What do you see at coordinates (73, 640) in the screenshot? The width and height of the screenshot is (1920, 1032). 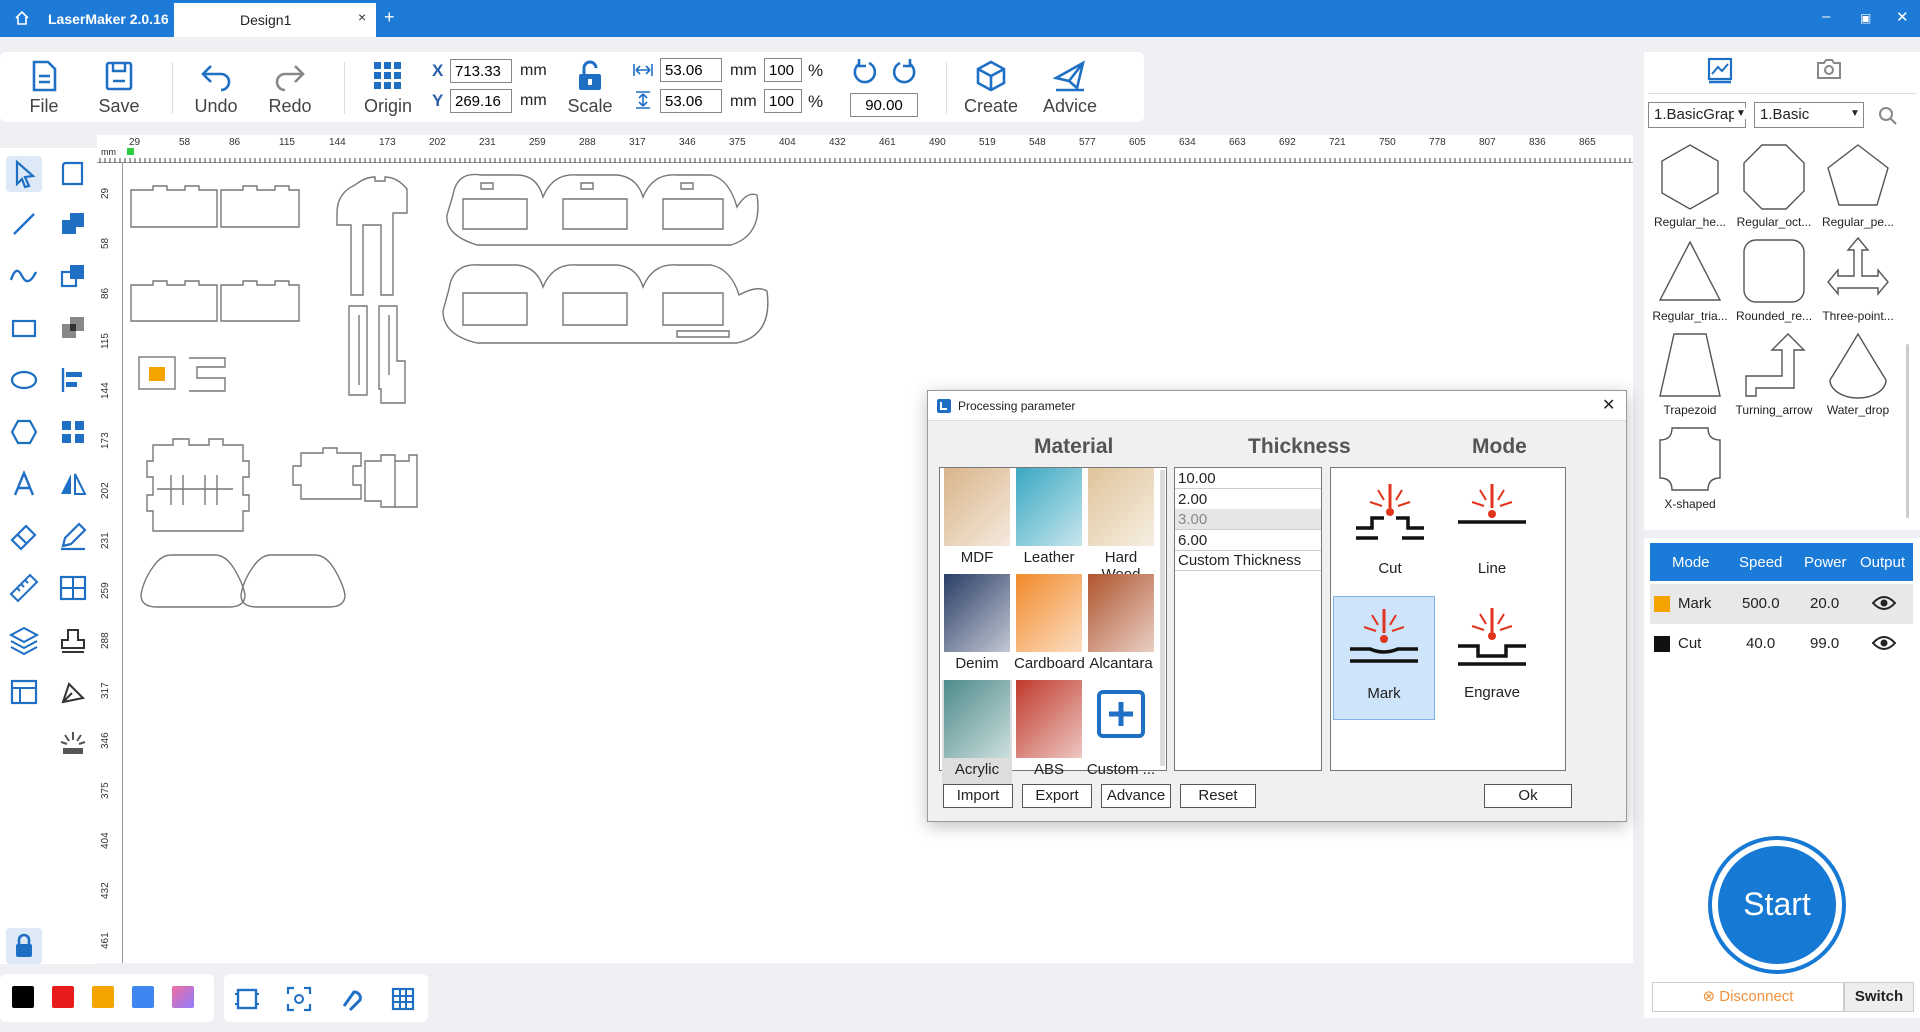 I see `stamp-tool` at bounding box center [73, 640].